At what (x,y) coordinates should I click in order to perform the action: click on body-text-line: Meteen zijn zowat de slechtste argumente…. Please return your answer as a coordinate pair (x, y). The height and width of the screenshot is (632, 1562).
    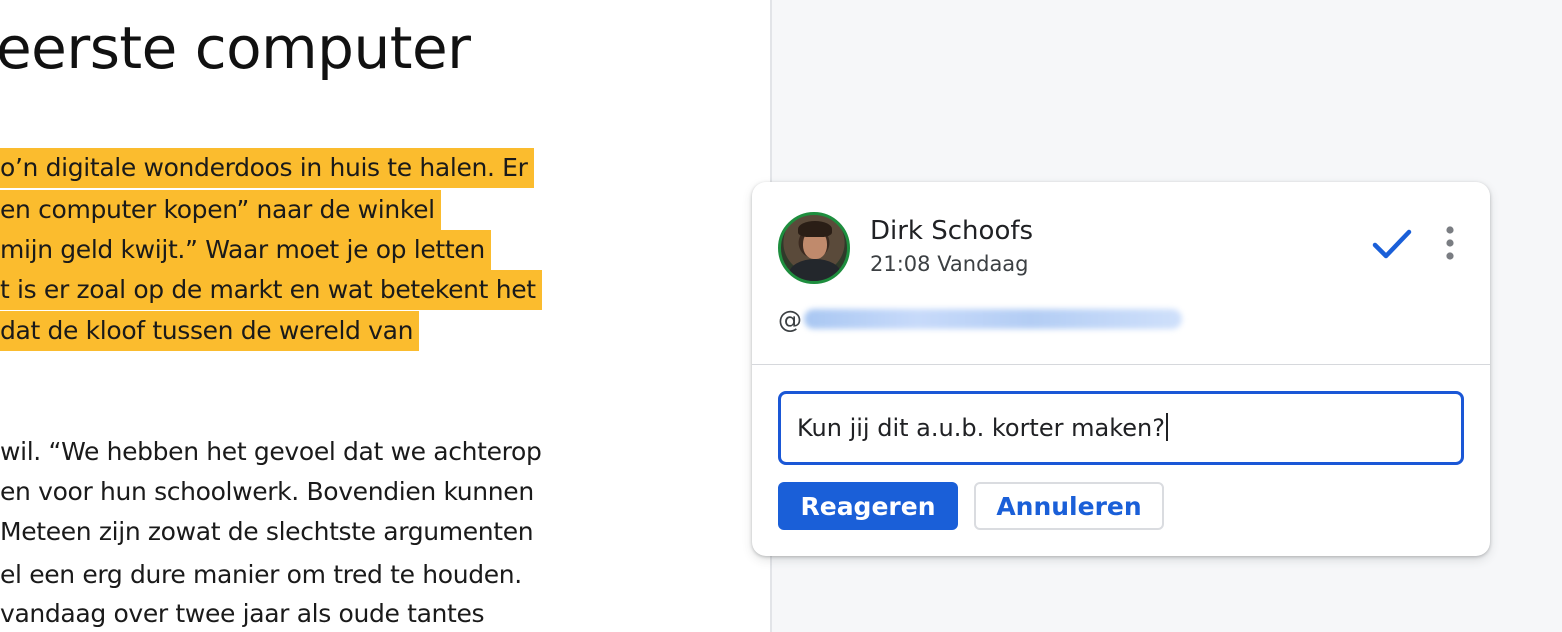
    Looking at the image, I should click on (267, 531).